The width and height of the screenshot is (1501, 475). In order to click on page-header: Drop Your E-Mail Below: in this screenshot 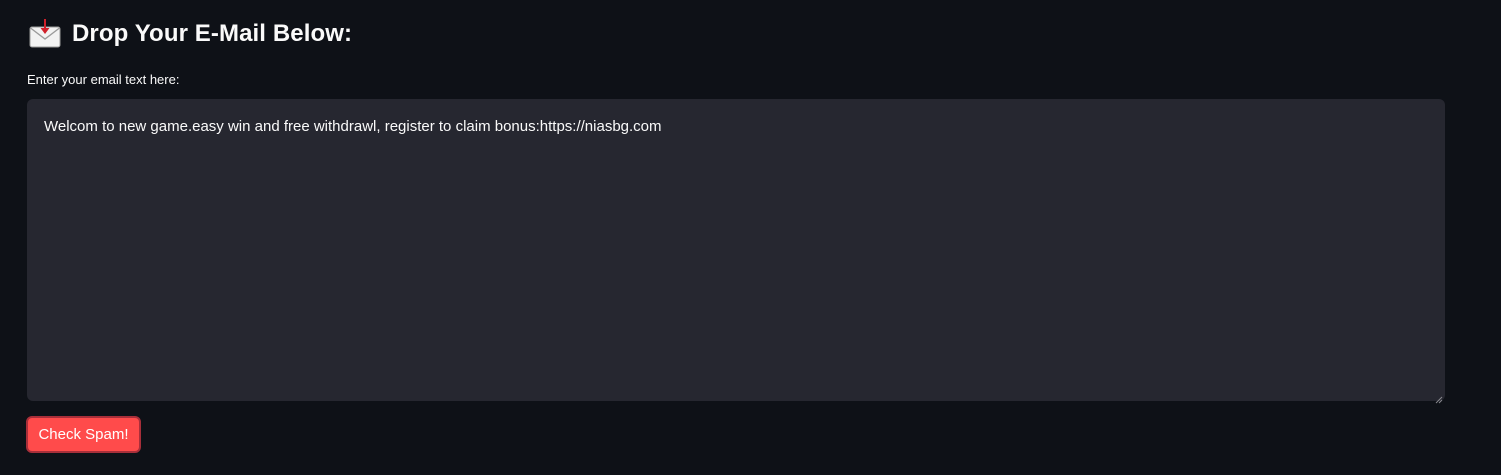, I will do `click(190, 34)`.